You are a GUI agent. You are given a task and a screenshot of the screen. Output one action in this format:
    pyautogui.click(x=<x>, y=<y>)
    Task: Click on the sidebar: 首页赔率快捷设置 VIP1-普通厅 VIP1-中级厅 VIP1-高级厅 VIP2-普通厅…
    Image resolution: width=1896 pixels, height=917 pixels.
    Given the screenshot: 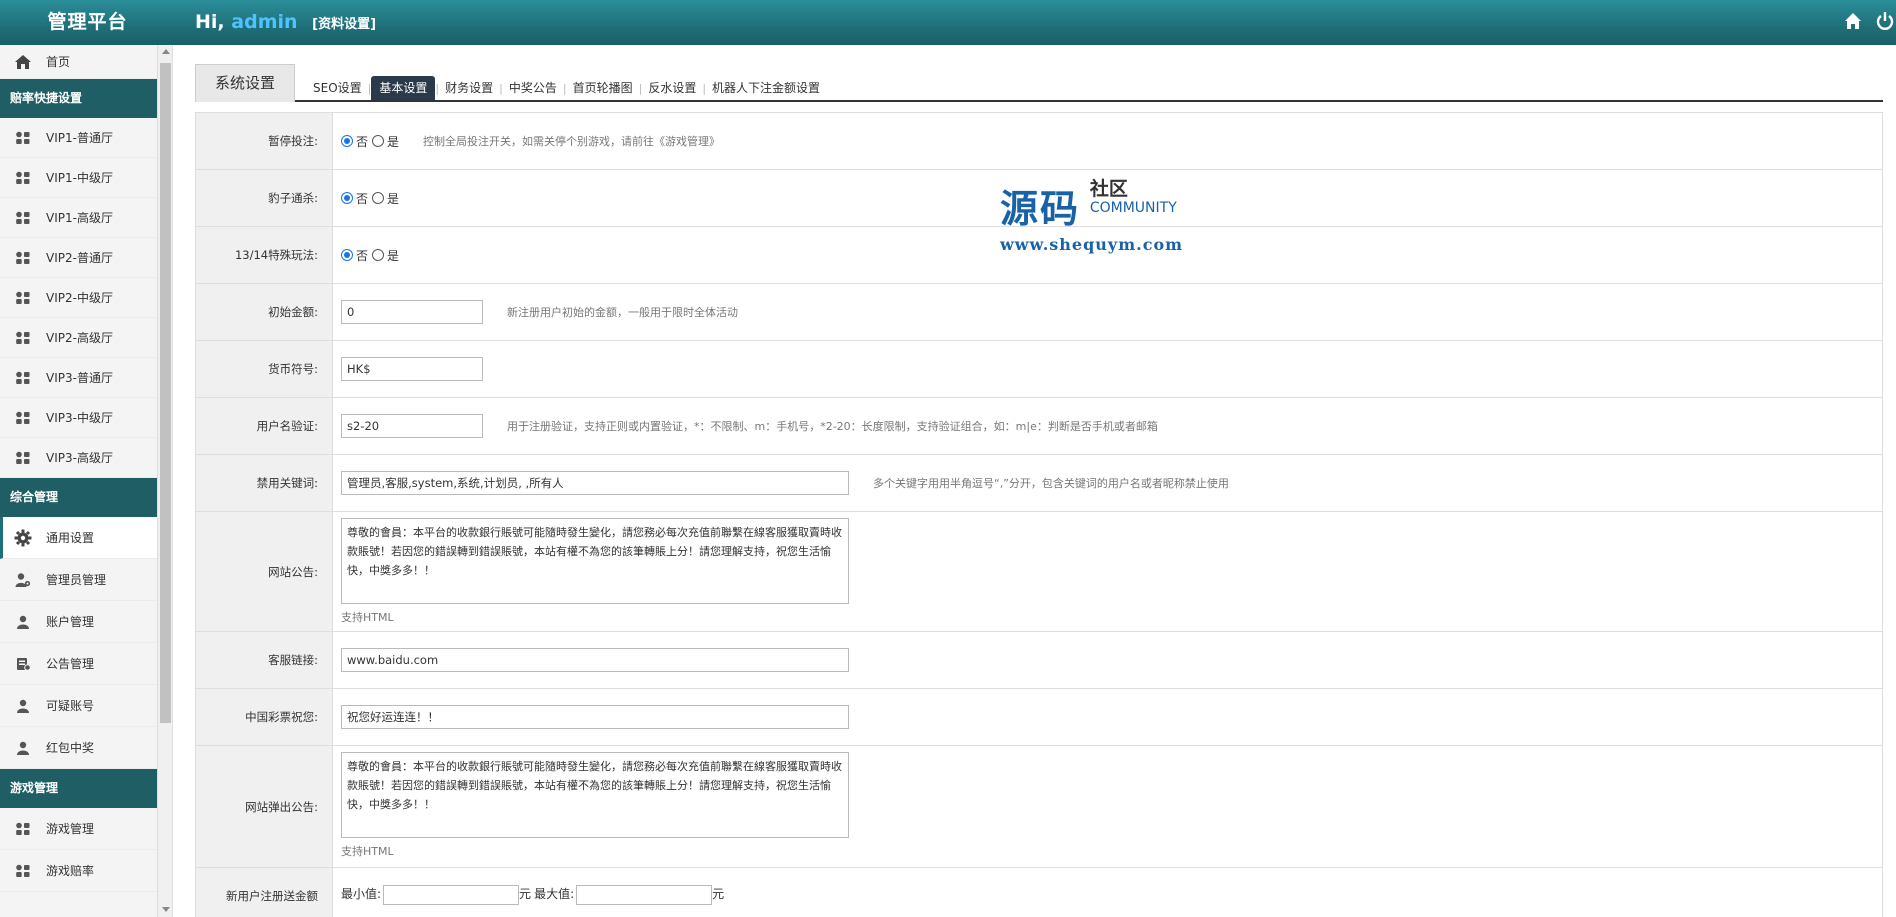 What is the action you would take?
    pyautogui.click(x=86, y=481)
    